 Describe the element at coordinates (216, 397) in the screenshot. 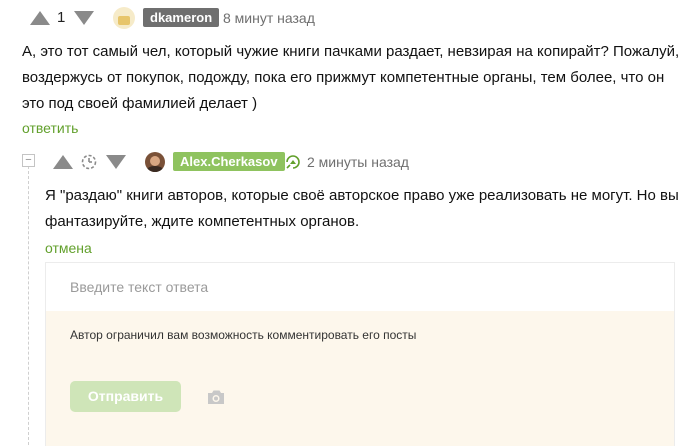

I see `camera-icon` at that location.